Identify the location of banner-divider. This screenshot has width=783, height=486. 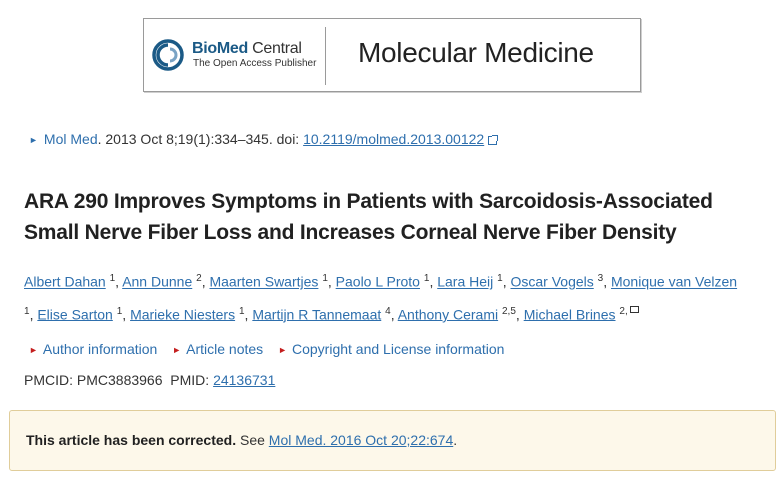
(325, 56).